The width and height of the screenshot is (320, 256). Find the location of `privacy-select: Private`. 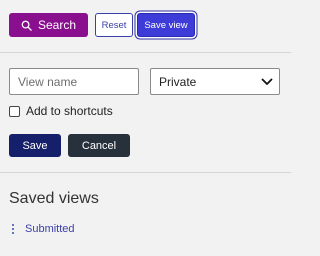

privacy-select: Private is located at coordinates (215, 81).